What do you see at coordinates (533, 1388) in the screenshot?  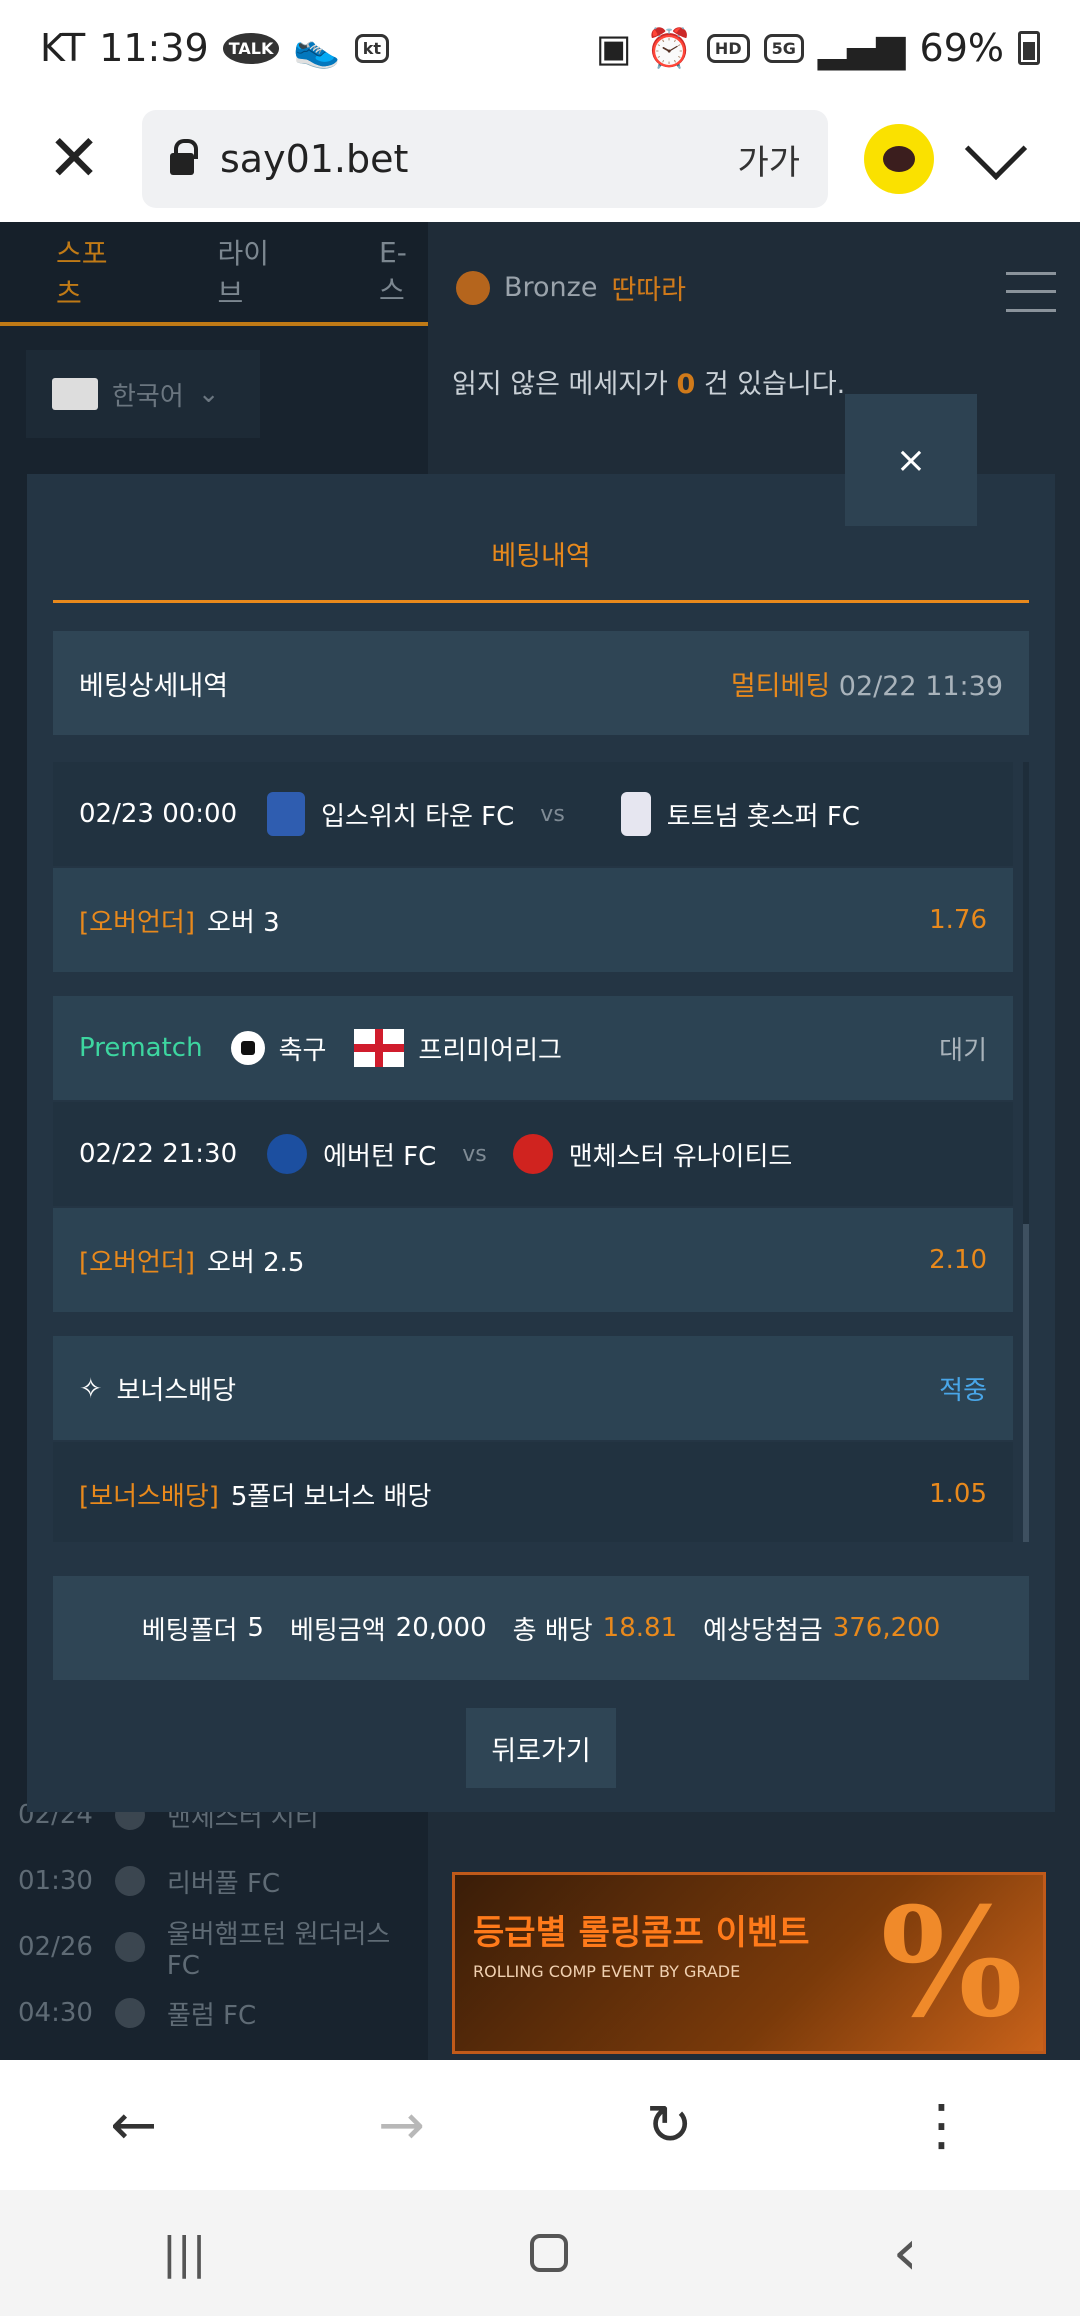 I see `bonus-header-row: ✧ 보너스배당 적중` at bounding box center [533, 1388].